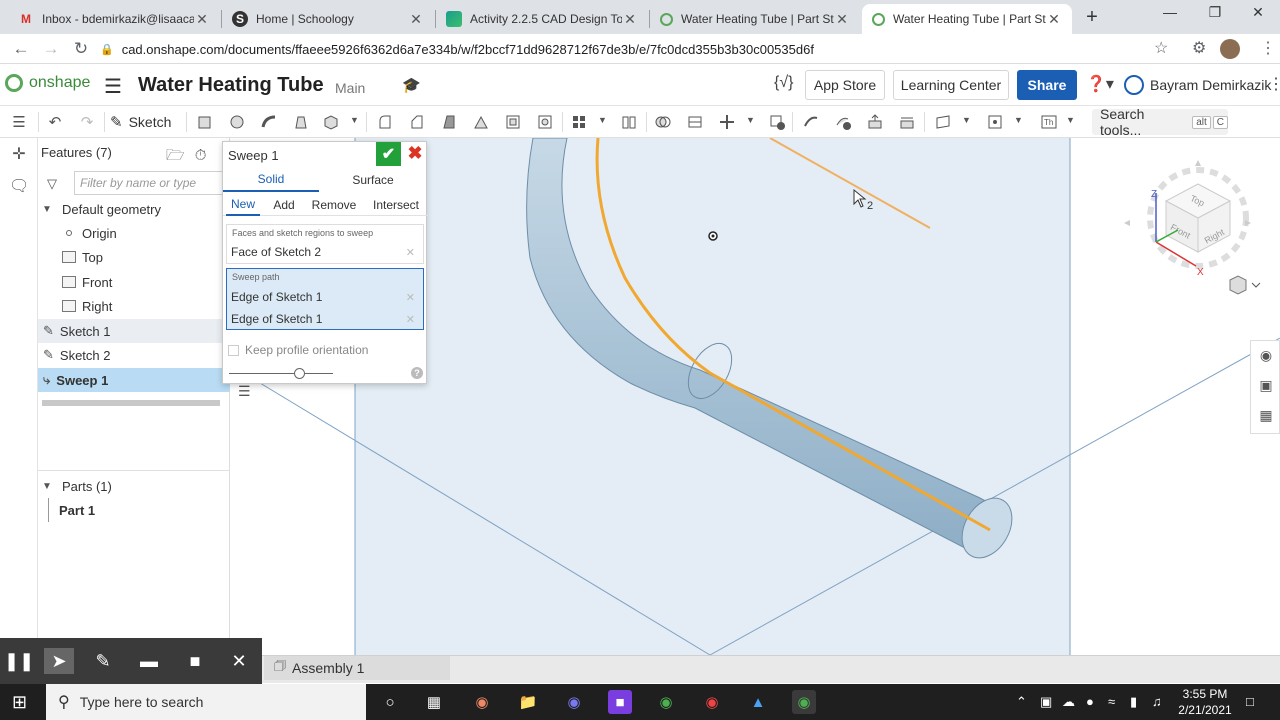  I want to click on browser-tab-onshape-active: Water Heating Tube | Part Stud ✕, so click(967, 19).